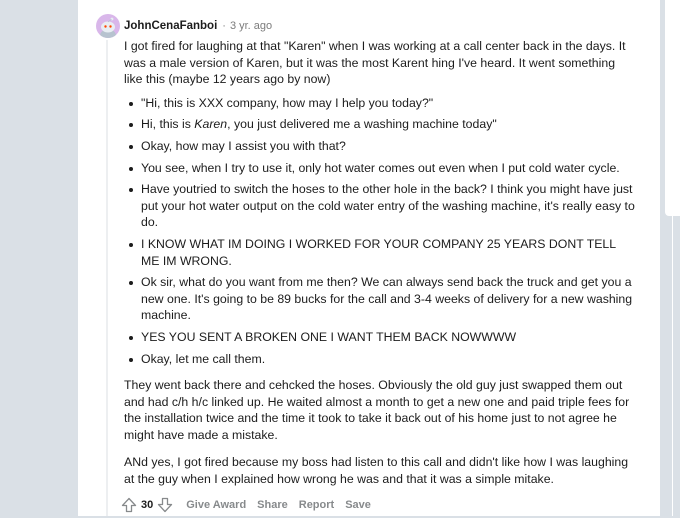  What do you see at coordinates (358, 505) in the screenshot?
I see `save-button: Save` at bounding box center [358, 505].